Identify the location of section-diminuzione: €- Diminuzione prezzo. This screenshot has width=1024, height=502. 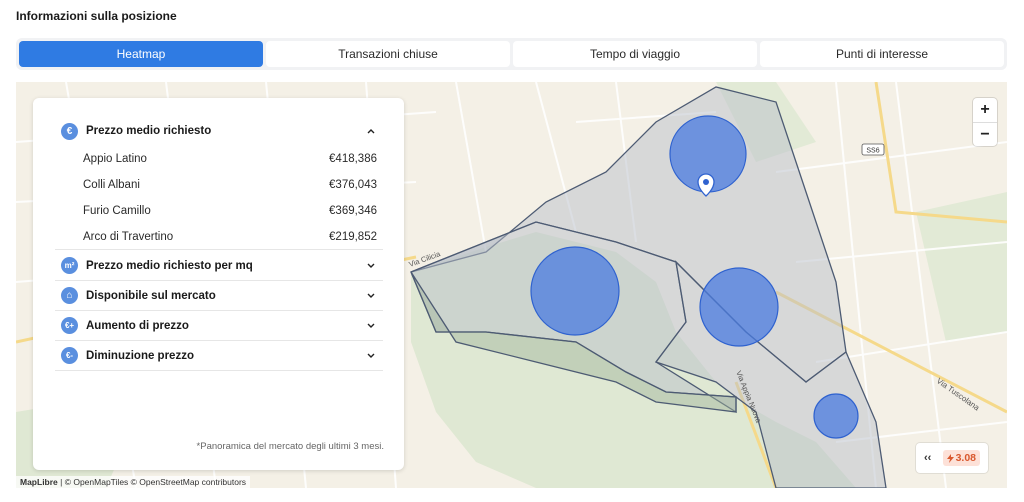
(219, 356).